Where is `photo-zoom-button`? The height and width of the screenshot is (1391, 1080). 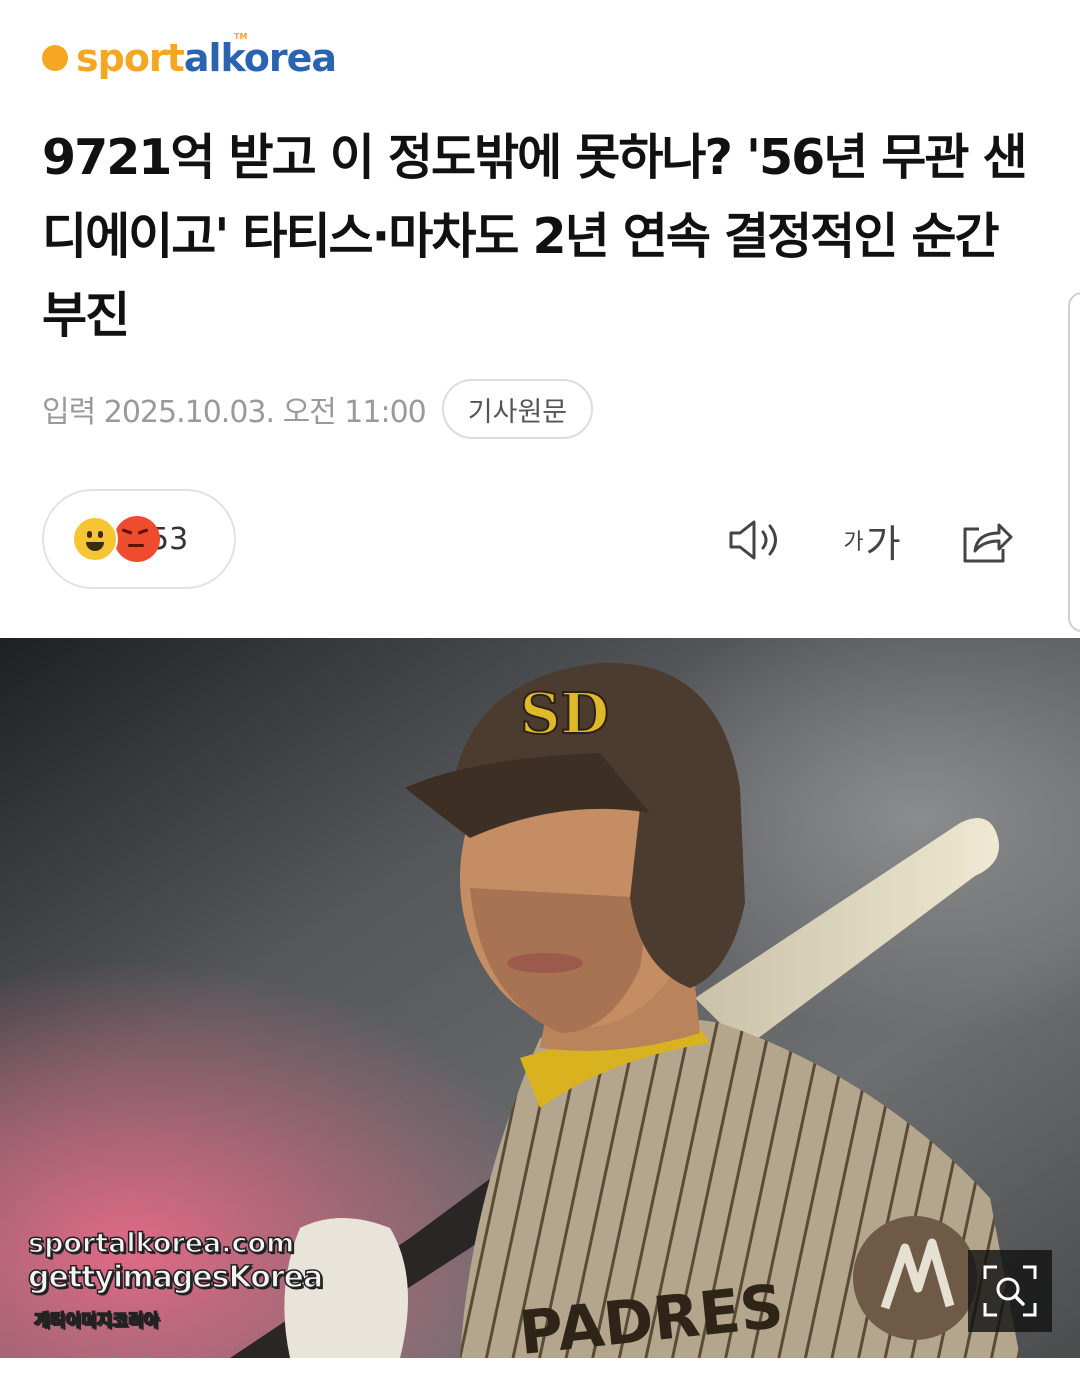
photo-zoom-button is located at coordinates (1010, 1291).